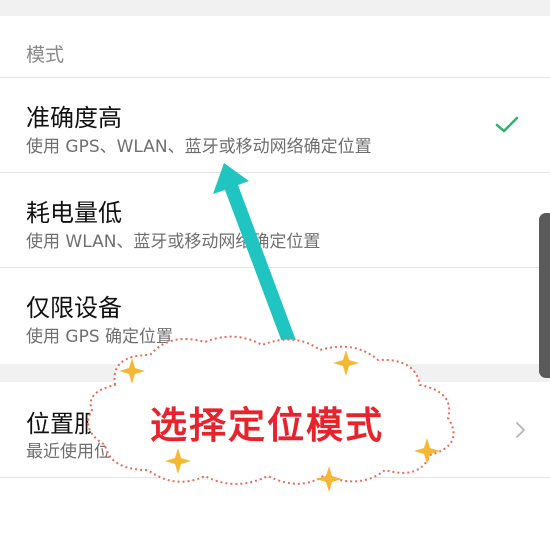 Image resolution: width=550 pixels, height=541 pixels. Describe the element at coordinates (267, 425) in the screenshot. I see `callout-text: 选择定位模式` at that location.